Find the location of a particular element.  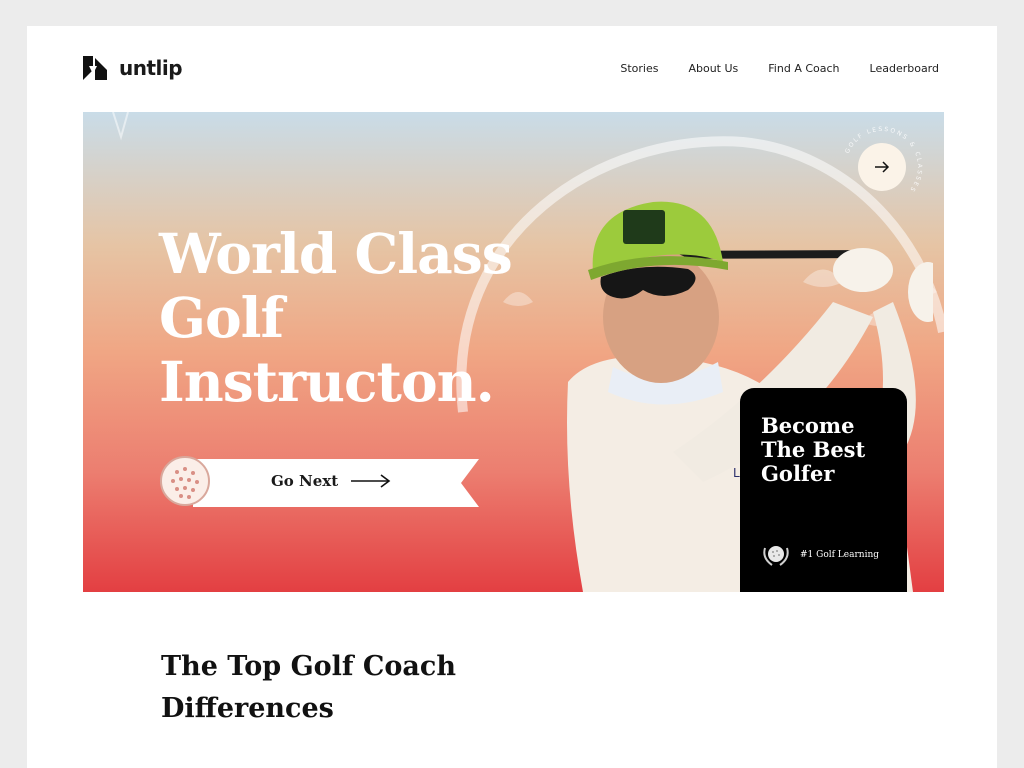

promo-card: Become The Best Golfer #1 Golf Learning is located at coordinates (823, 490).